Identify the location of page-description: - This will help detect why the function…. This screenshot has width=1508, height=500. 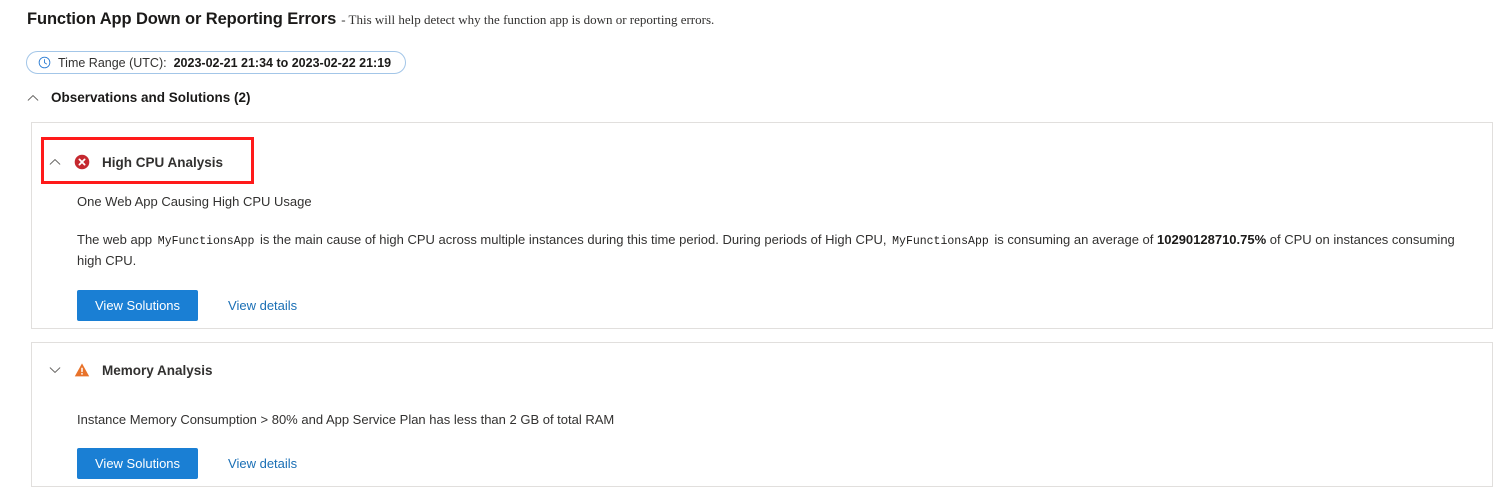
(527, 20).